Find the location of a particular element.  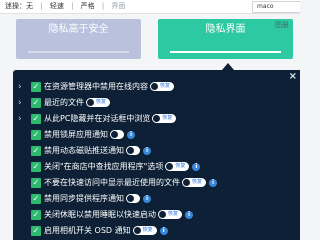

filter-light: 轻速 is located at coordinates (57, 6).